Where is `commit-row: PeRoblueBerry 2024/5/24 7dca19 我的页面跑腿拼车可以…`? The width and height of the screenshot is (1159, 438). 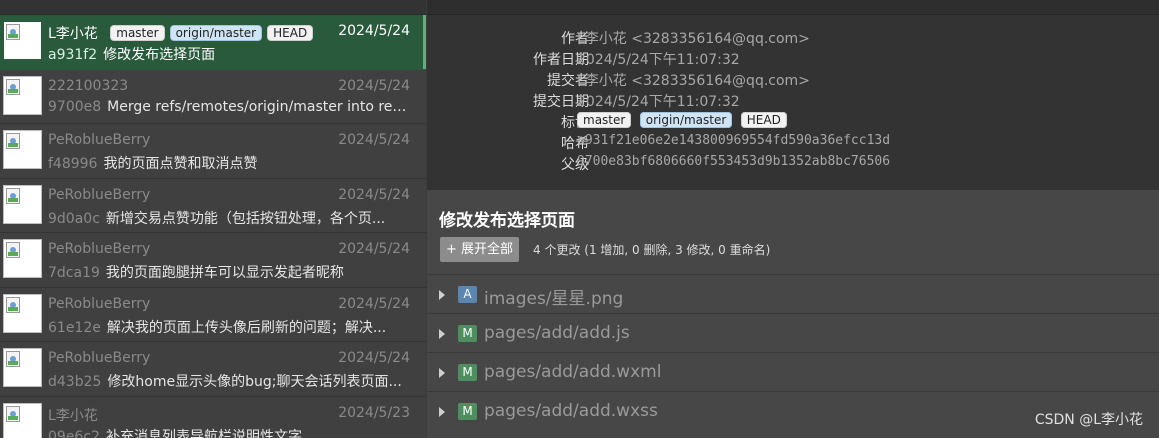 commit-row: PeRoblueBerry 2024/5/24 7dca19 我的页面跑腿拼车可以… is located at coordinates (213, 260).